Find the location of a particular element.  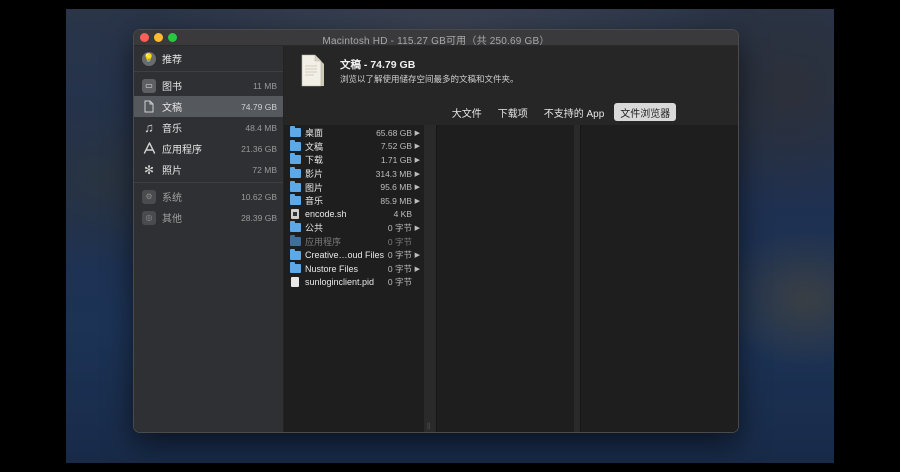

sidebar-item-size: 10.62 GB is located at coordinates (259, 196).